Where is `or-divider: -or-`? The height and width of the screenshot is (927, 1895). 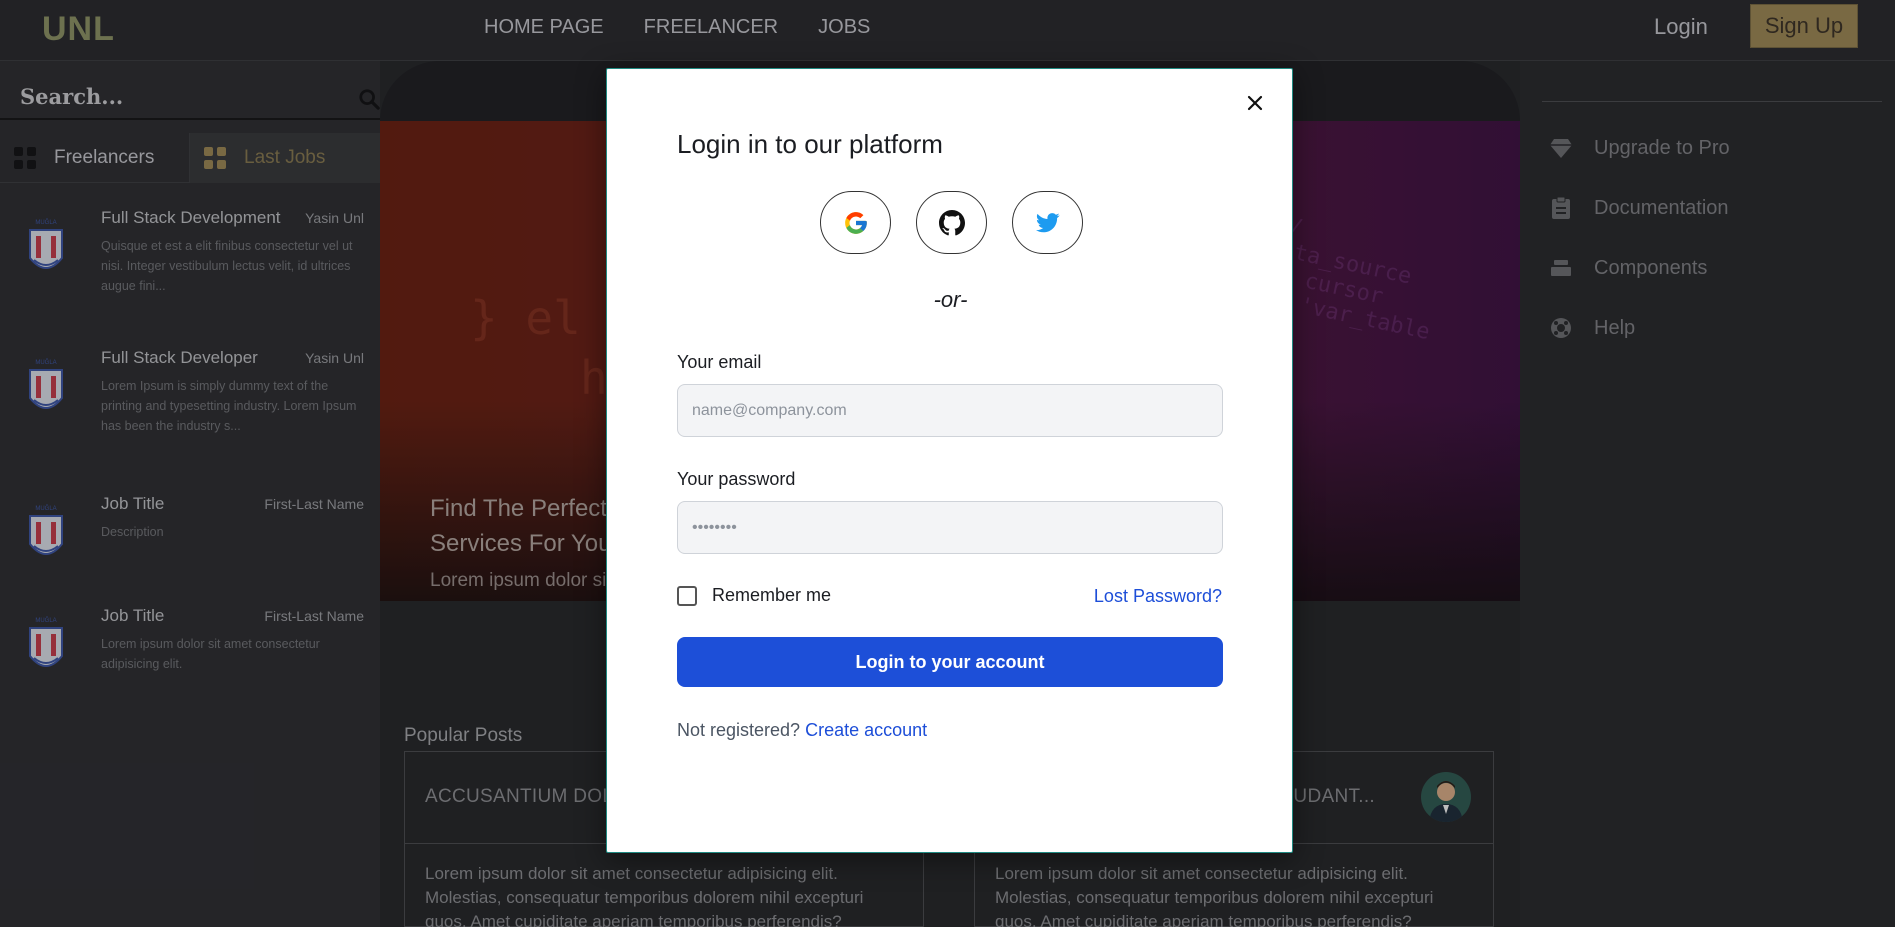
or-divider: -or- is located at coordinates (950, 299).